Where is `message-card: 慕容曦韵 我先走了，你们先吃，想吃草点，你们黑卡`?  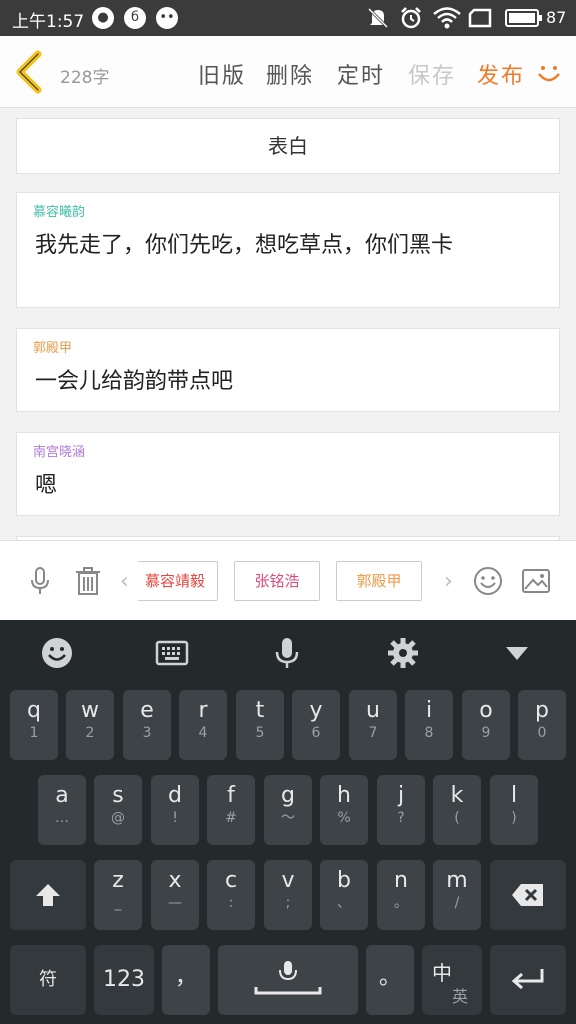 message-card: 慕容曦韵 我先走了，你们先吃，想吃草点，你们黑卡 is located at coordinates (288, 250).